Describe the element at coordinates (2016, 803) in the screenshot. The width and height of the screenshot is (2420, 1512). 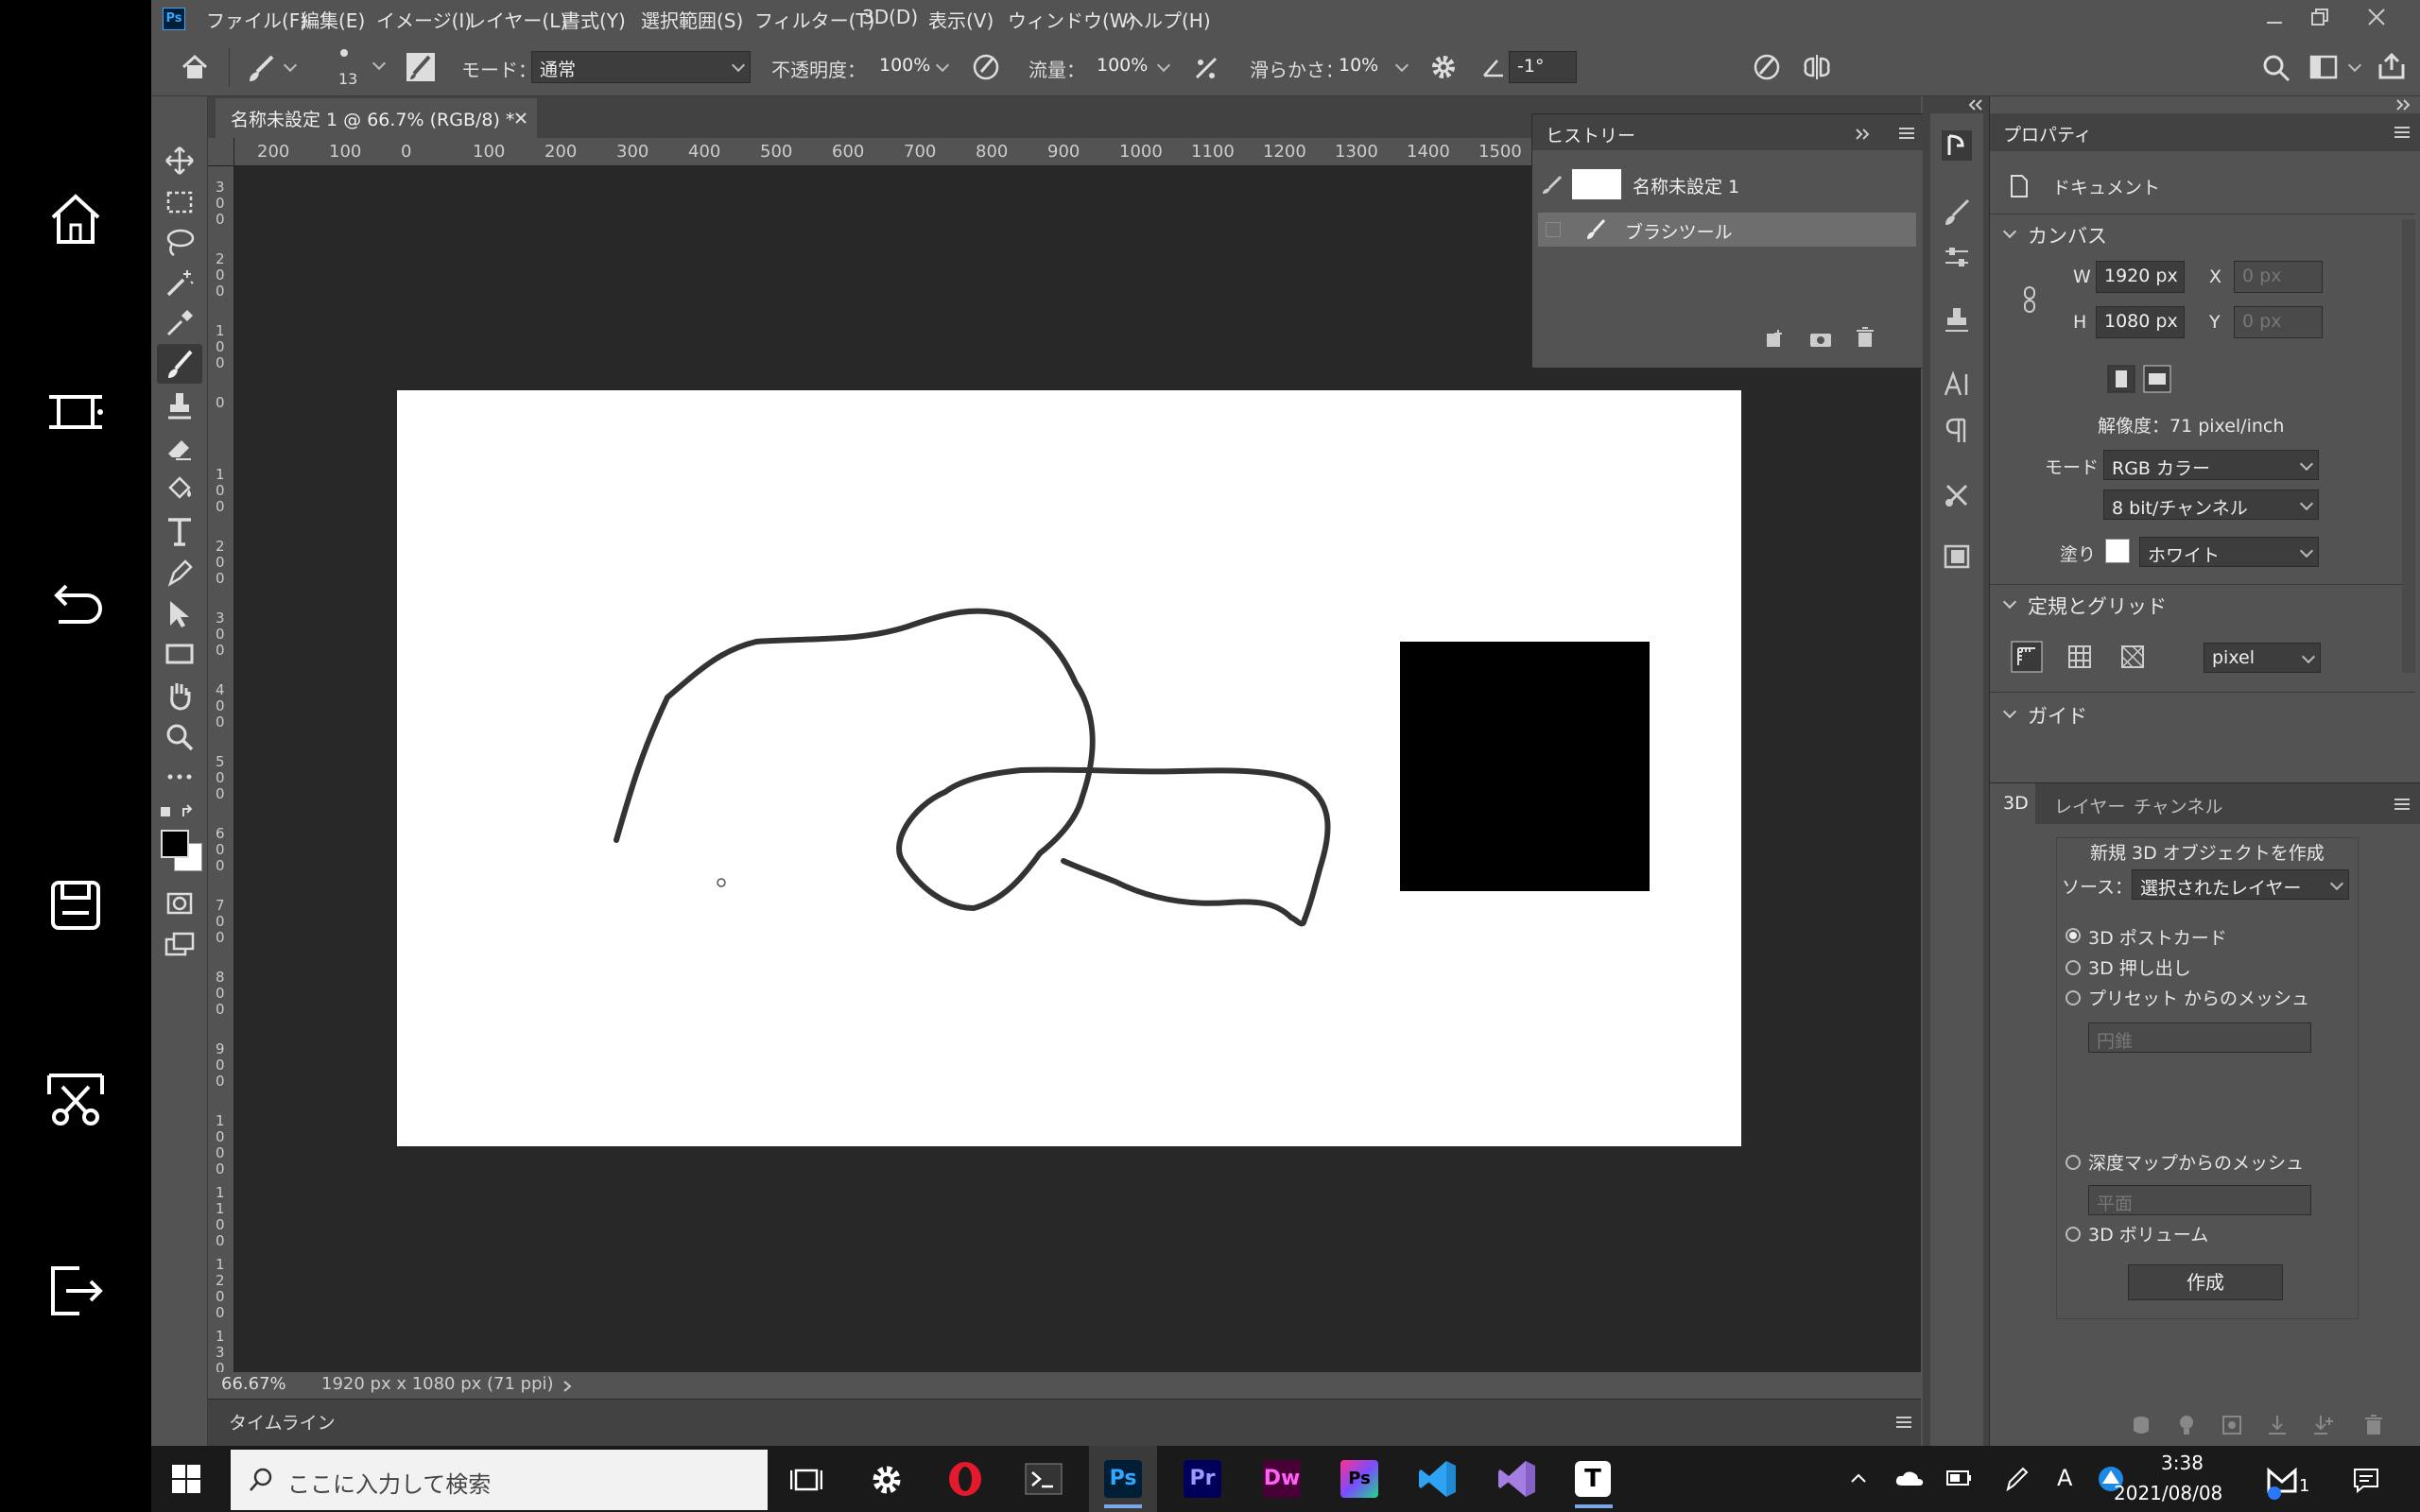
I see `tab-3d: 3D` at that location.